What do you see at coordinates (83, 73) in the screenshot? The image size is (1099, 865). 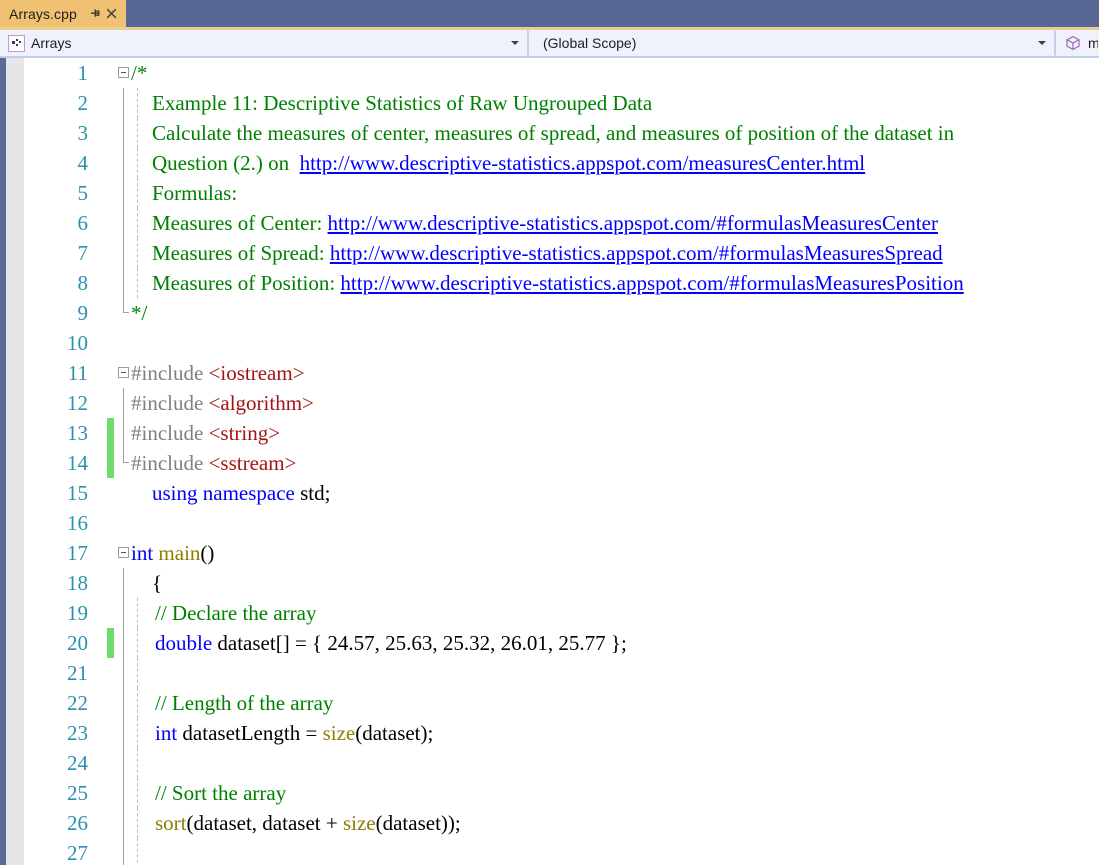 I see `line-number: 1` at bounding box center [83, 73].